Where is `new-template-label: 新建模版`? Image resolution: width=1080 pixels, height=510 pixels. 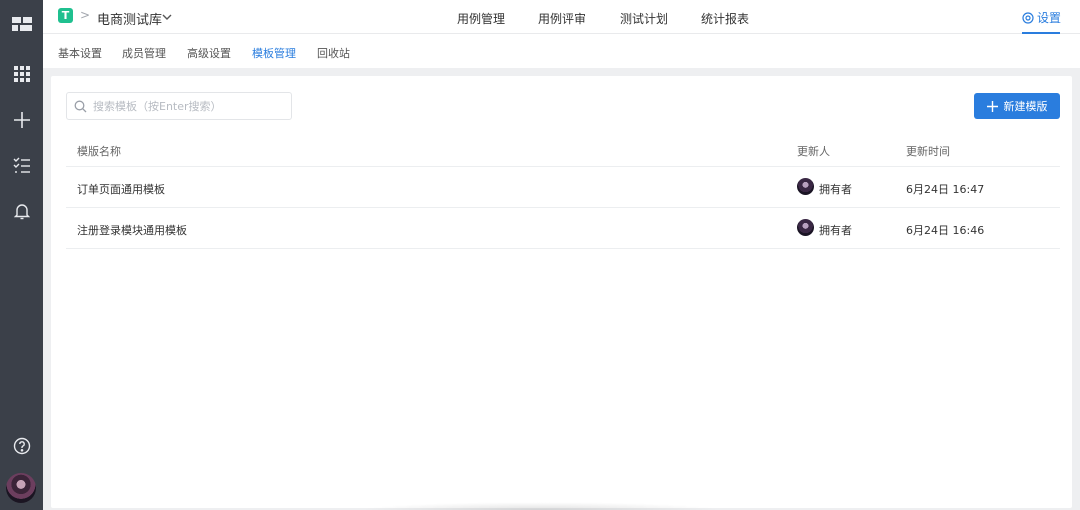
new-template-label: 新建模版 is located at coordinates (1025, 106).